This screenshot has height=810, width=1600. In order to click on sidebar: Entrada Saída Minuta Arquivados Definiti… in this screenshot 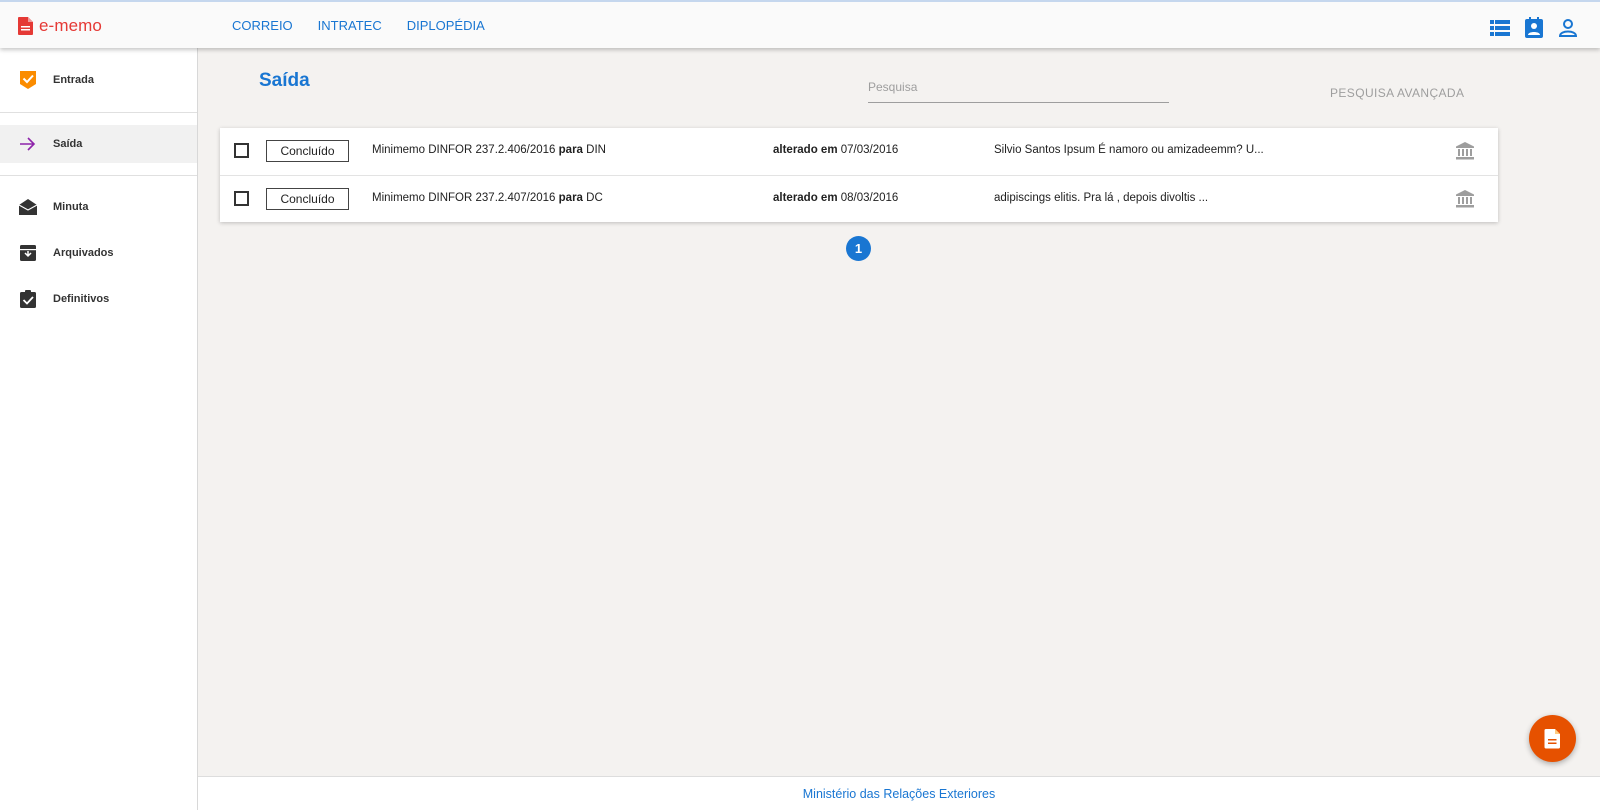, I will do `click(99, 429)`.